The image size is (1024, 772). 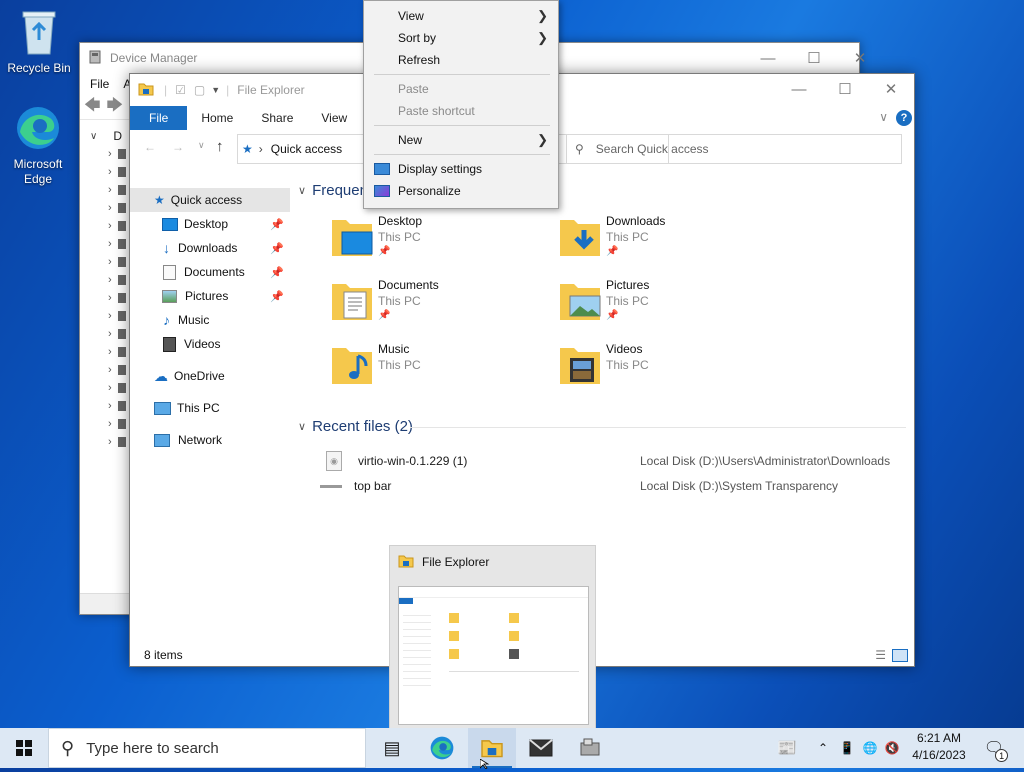 I want to click on forward-arrow-icon: →, so click(x=178, y=147).